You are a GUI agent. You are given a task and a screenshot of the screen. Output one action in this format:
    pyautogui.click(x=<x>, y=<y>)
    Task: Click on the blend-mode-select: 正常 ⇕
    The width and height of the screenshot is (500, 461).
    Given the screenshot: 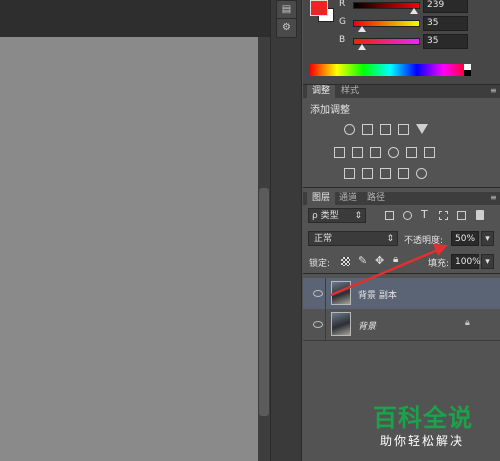 What is the action you would take?
    pyautogui.click(x=353, y=238)
    